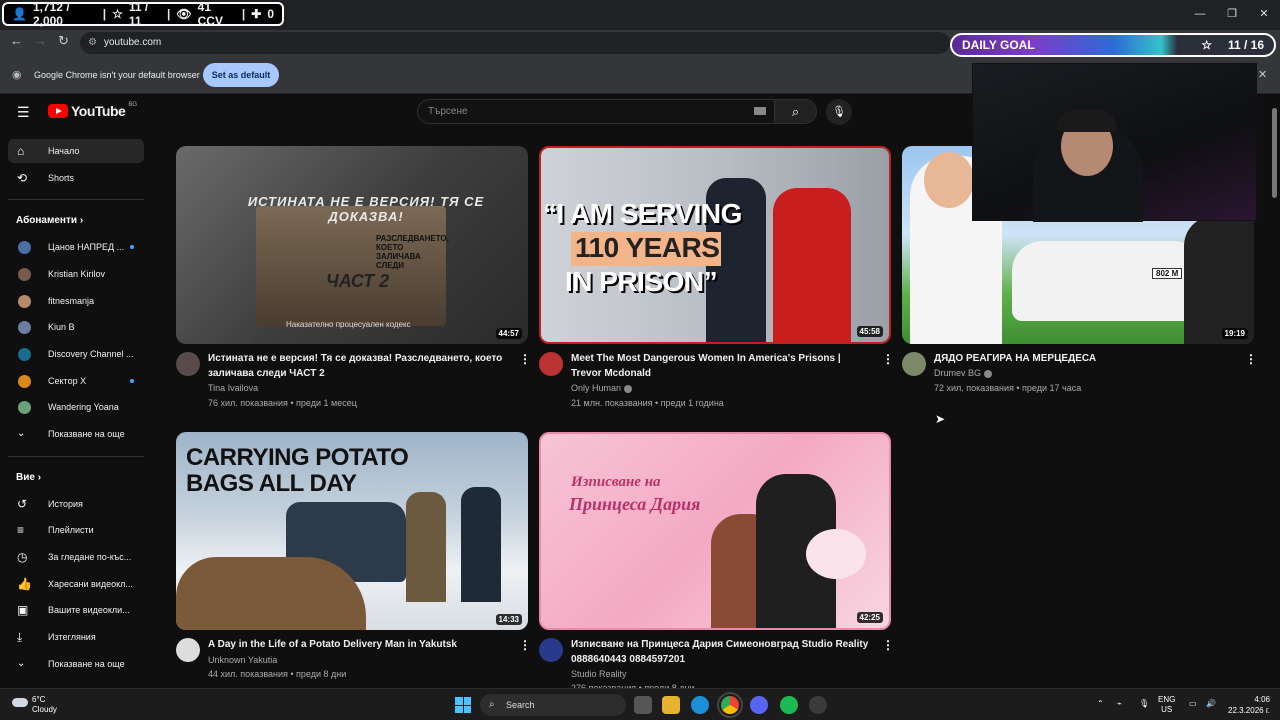 Image resolution: width=1280 pixels, height=720 pixels. Describe the element at coordinates (1211, 704) in the screenshot. I see `volume-icon: 🔊` at that location.